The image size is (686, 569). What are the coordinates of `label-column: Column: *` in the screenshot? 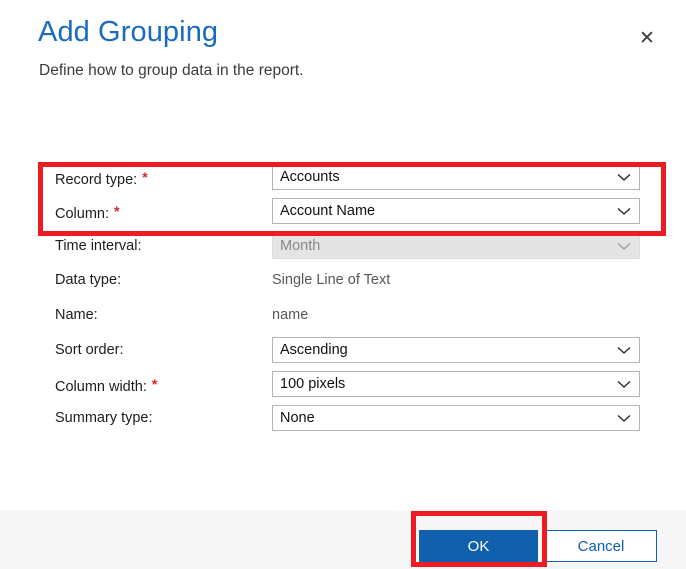 It's located at (87, 212).